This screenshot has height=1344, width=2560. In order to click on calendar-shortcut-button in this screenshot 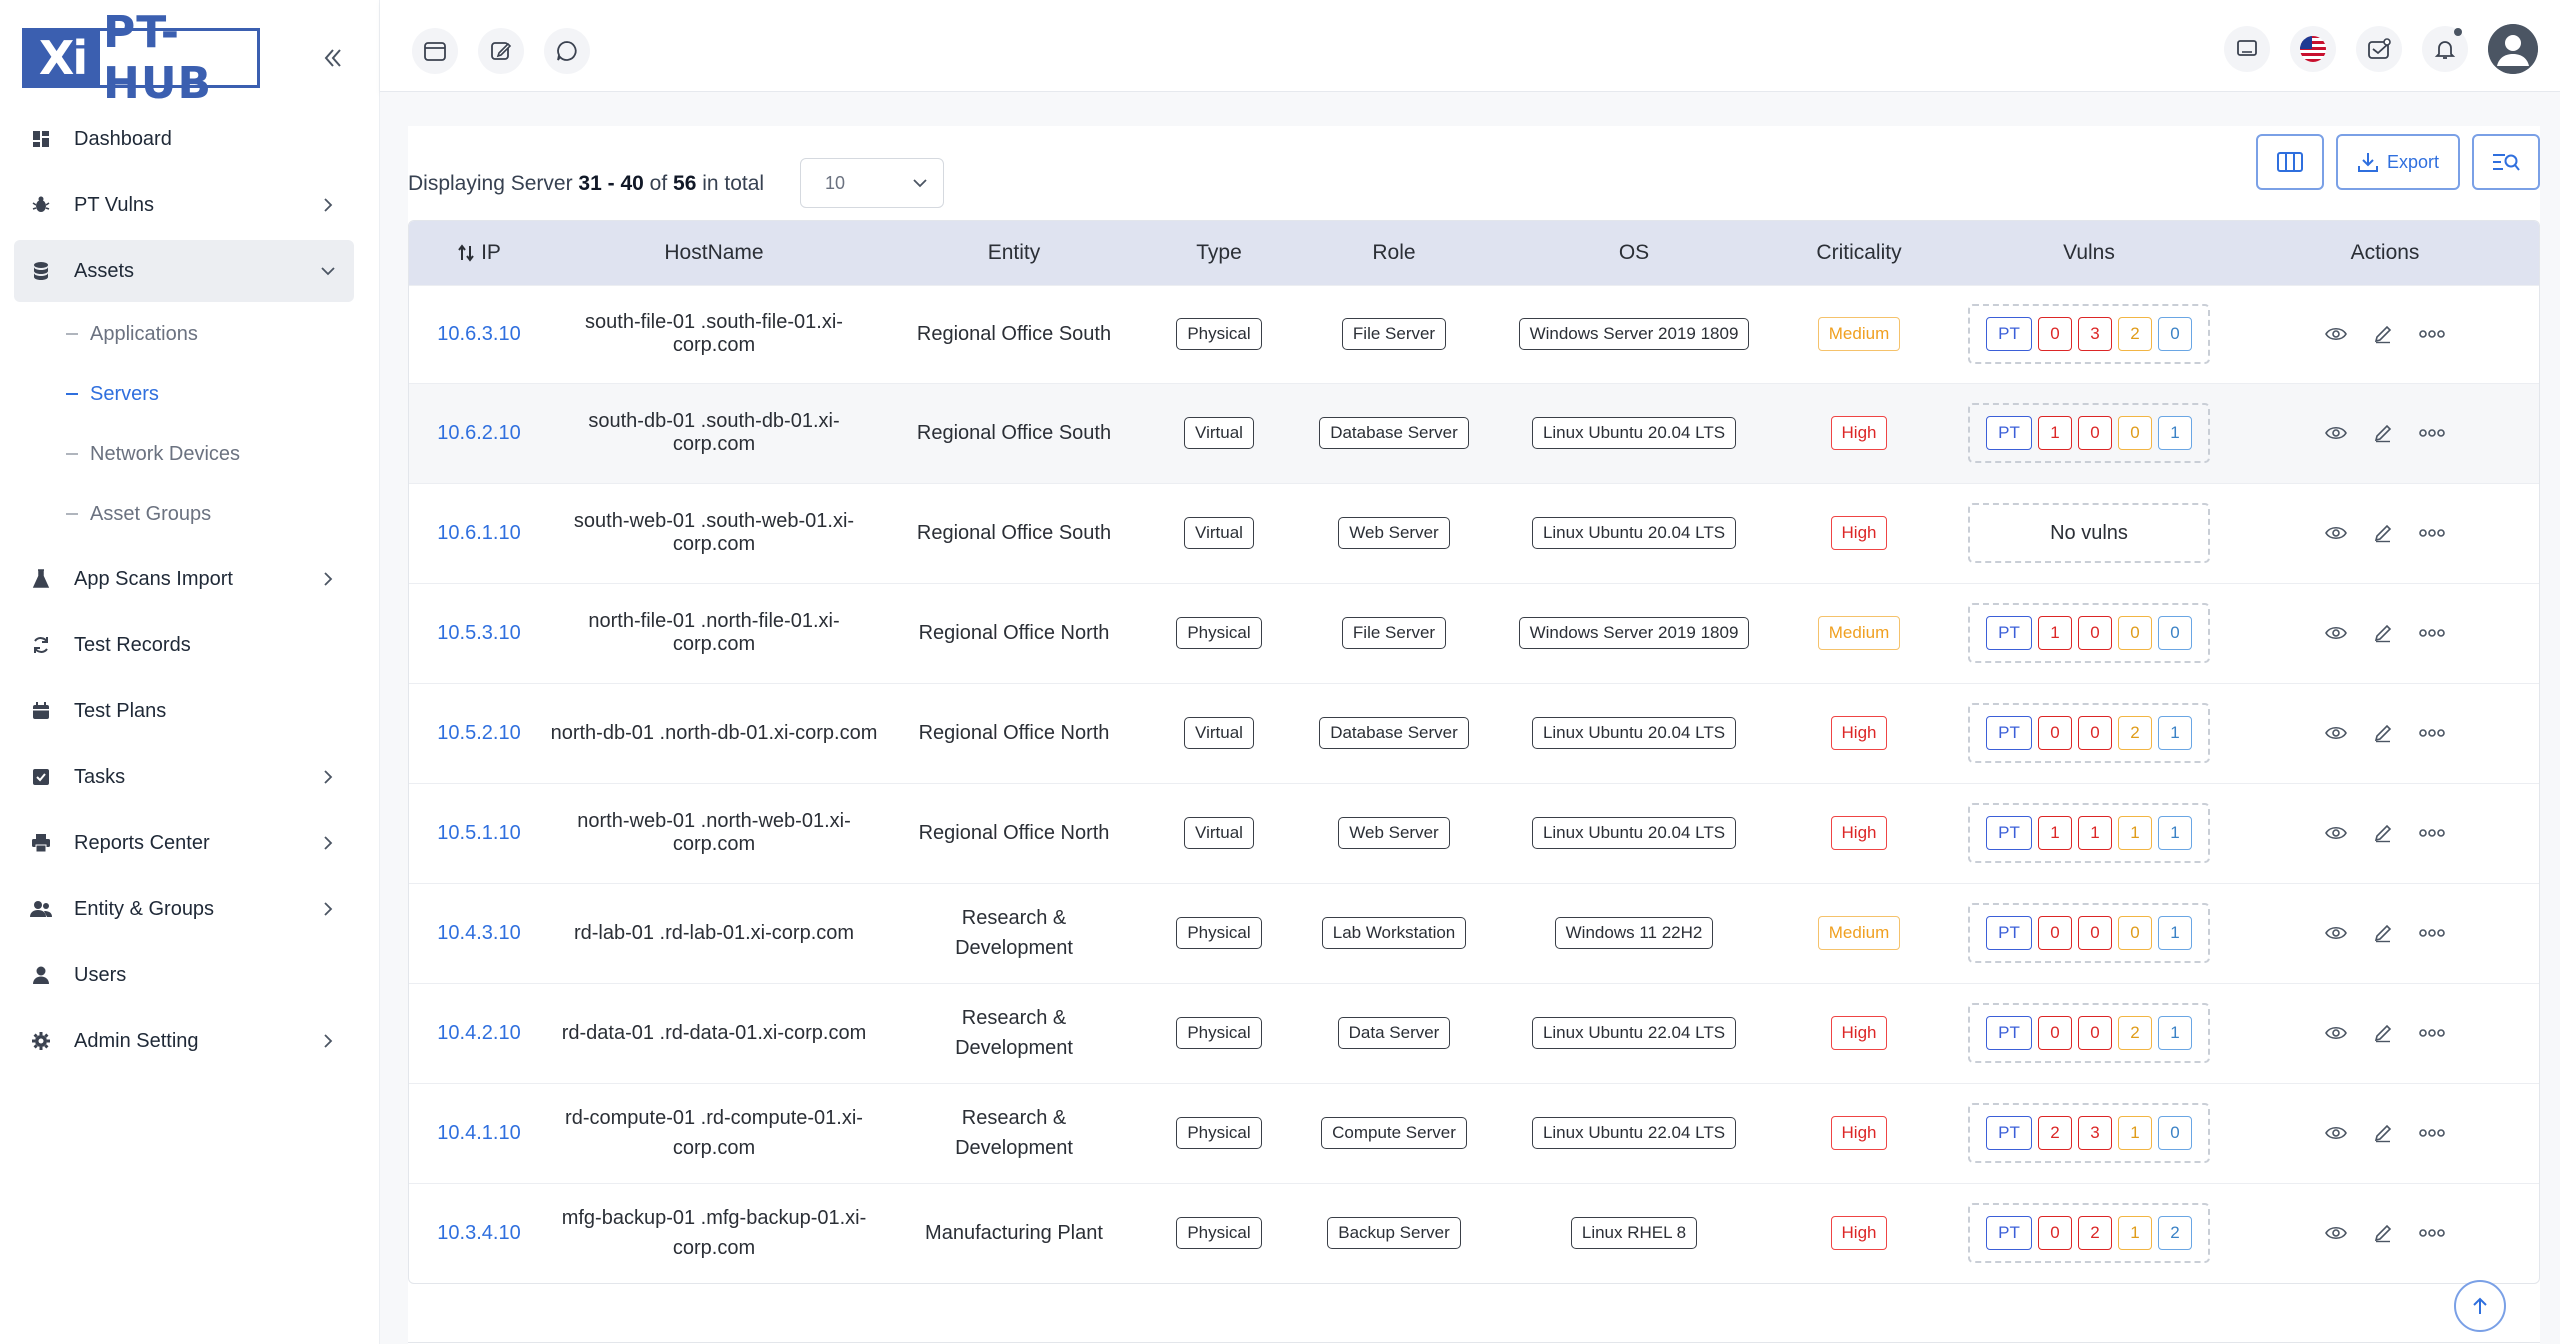, I will do `click(435, 51)`.